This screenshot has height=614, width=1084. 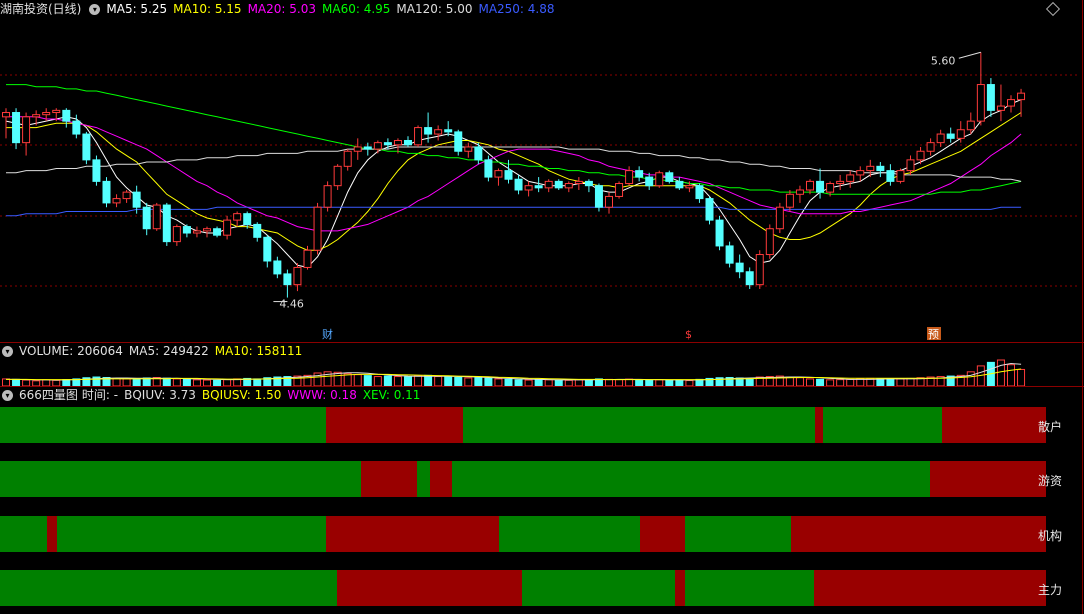 I want to click on volume-ma10: MA10: 158111, so click(x=258, y=351).